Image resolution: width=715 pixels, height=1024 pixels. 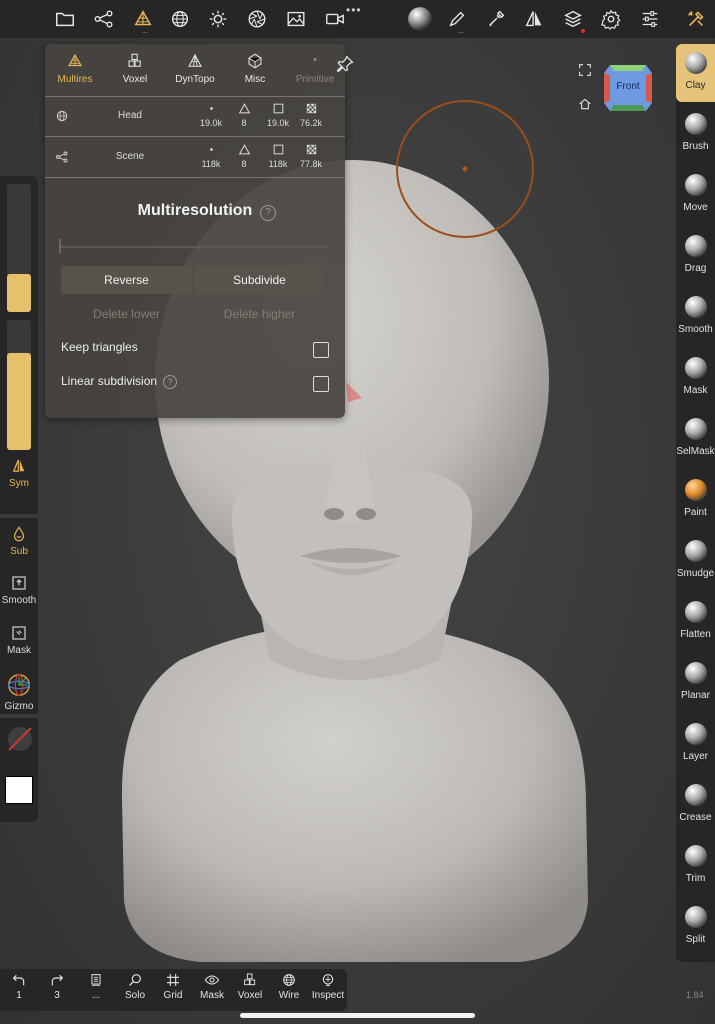 What do you see at coordinates (257, 19) in the screenshot?
I see `aperture-icon` at bounding box center [257, 19].